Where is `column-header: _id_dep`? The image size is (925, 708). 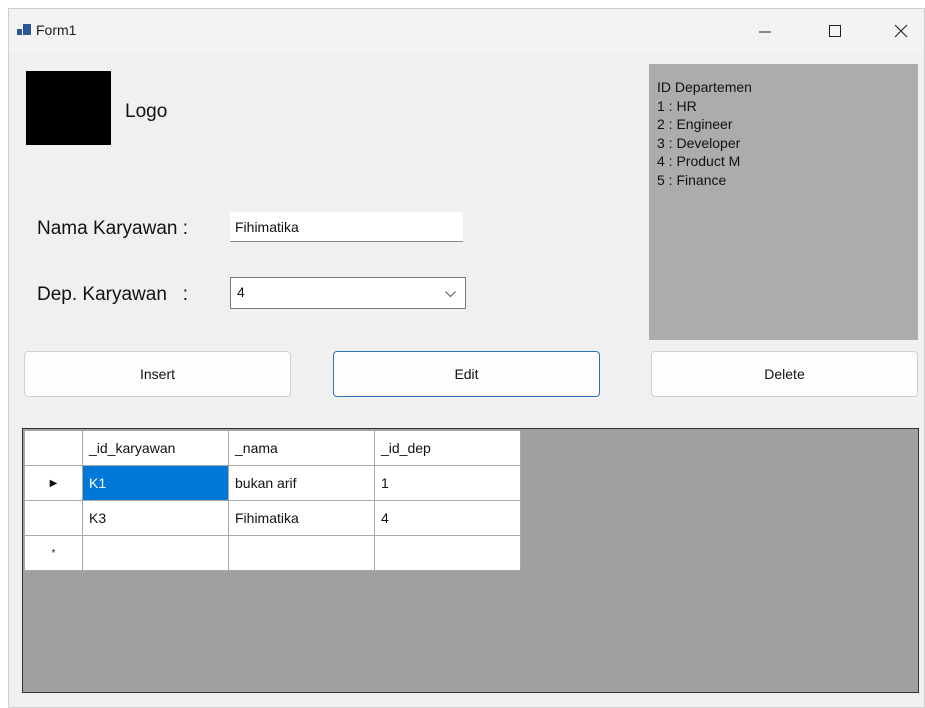 column-header: _id_dep is located at coordinates (447, 448).